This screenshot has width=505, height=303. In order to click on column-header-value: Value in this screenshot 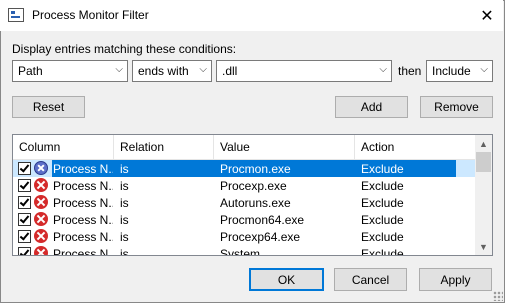, I will do `click(232, 147)`.